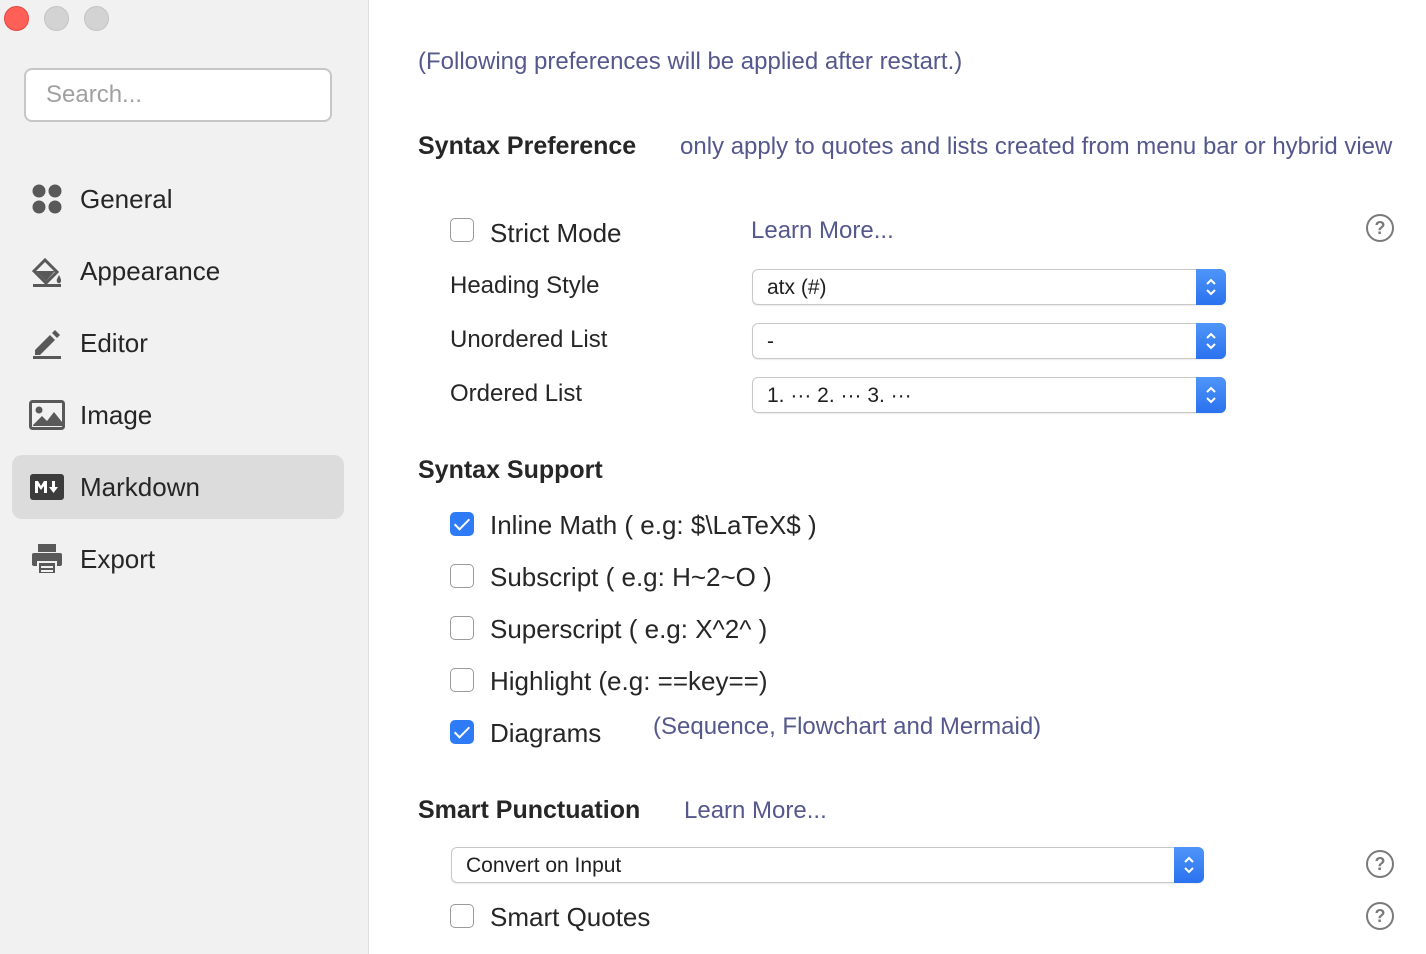  Describe the element at coordinates (629, 681) in the screenshot. I see `highlight-label: Highlight (e.g: ==key==)` at that location.